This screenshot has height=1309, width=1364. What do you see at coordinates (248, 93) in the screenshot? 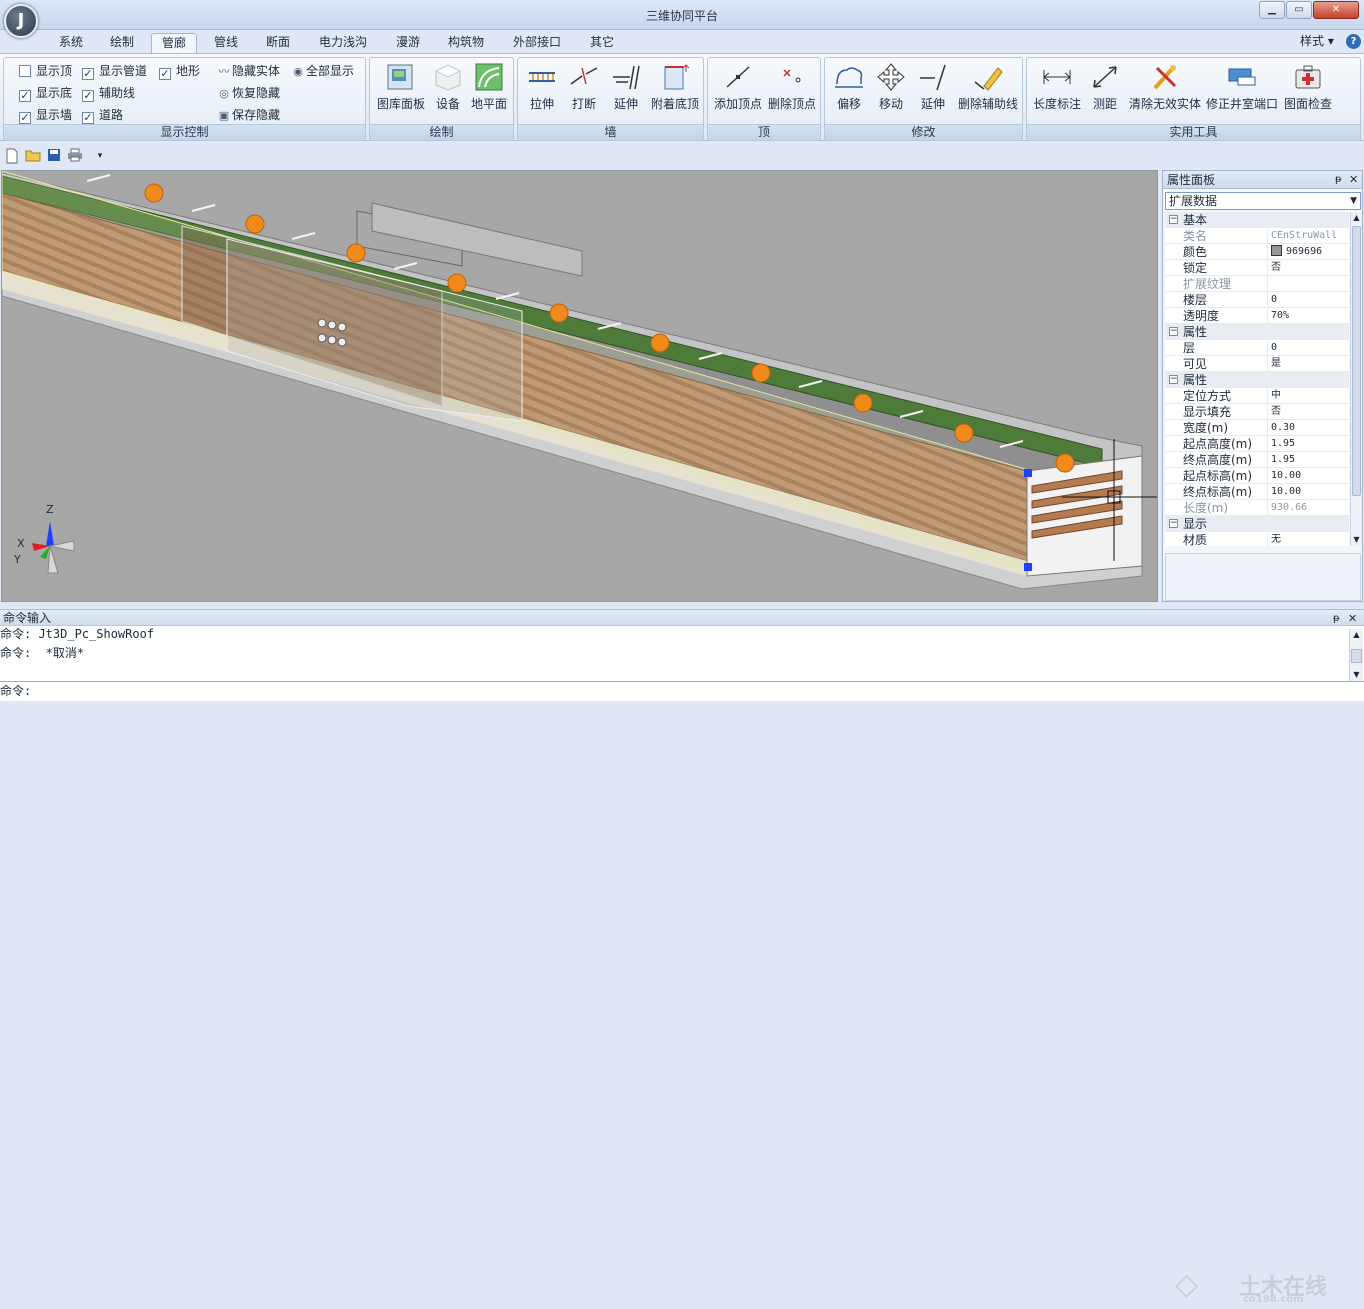
I see `restore-hidden-button: ◎ 恢复隐藏` at bounding box center [248, 93].